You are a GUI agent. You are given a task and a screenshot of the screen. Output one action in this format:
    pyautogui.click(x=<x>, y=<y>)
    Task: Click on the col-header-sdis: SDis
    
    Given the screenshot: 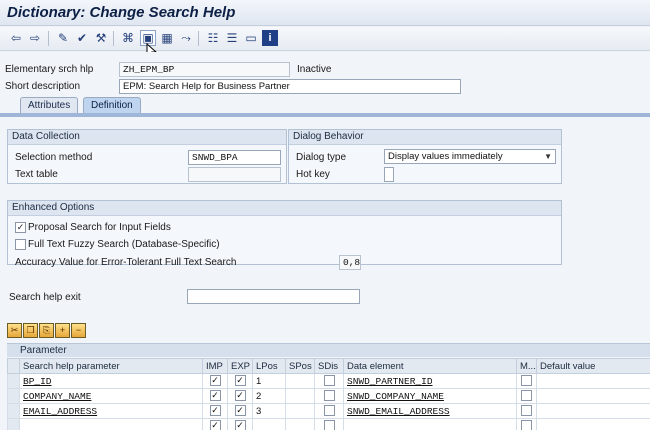 What is the action you would take?
    pyautogui.click(x=329, y=366)
    